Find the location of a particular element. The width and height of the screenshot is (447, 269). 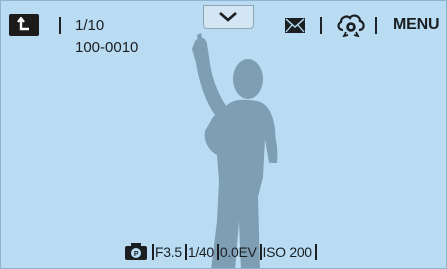

playback-back-icon is located at coordinates (23, 24).